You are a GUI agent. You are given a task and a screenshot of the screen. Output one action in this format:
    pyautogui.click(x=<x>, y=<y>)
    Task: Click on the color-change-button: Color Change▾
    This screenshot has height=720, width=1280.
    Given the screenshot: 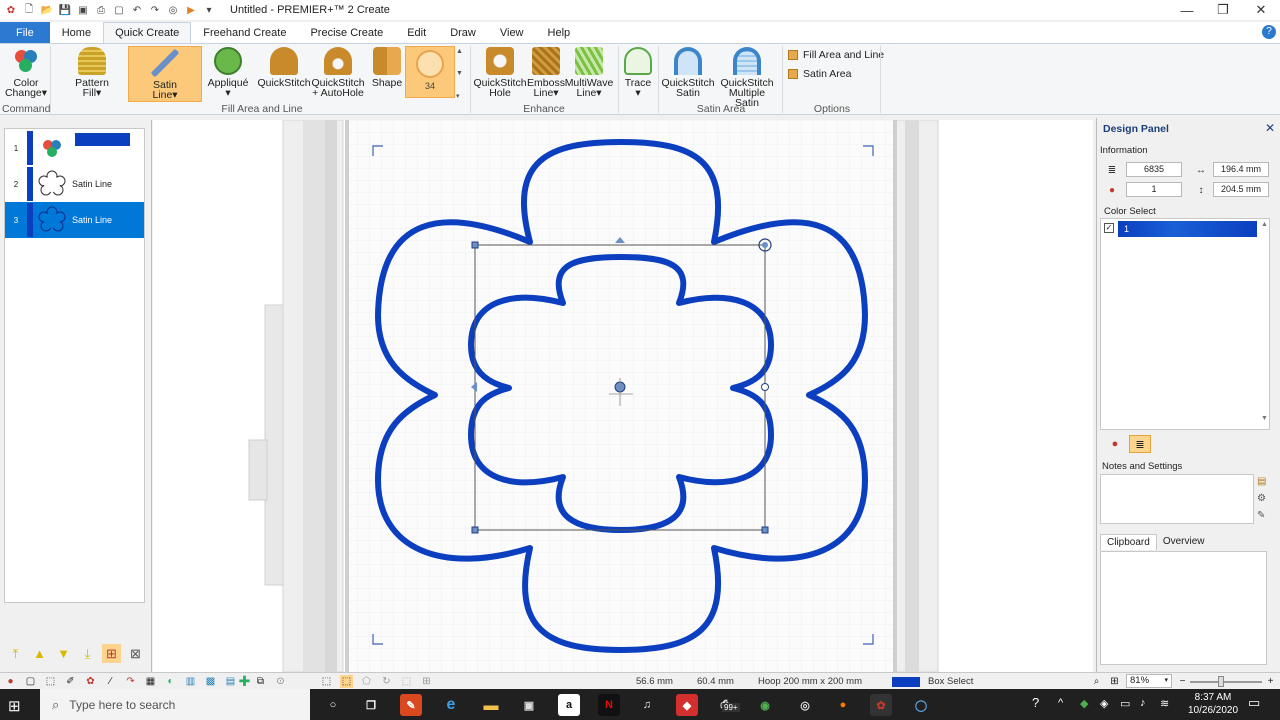 What is the action you would take?
    pyautogui.click(x=26, y=72)
    